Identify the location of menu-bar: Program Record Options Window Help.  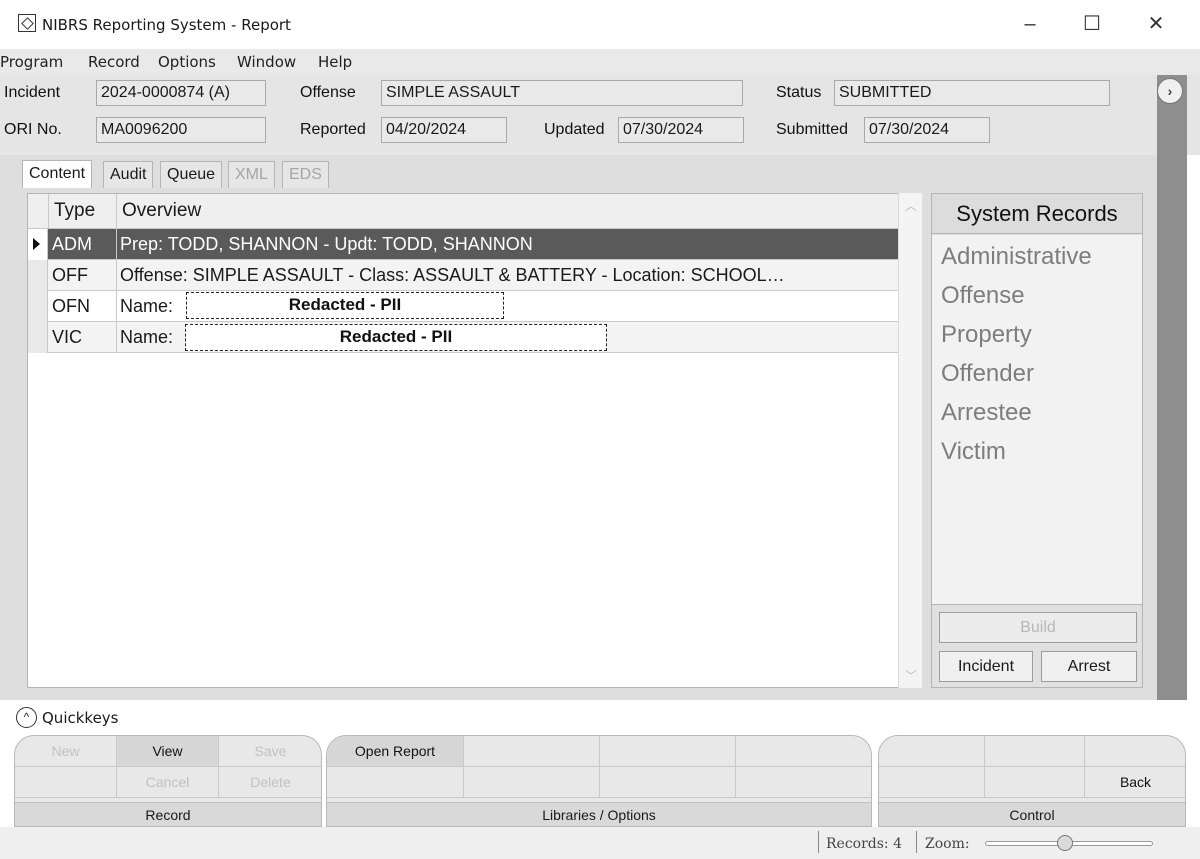
(600, 62).